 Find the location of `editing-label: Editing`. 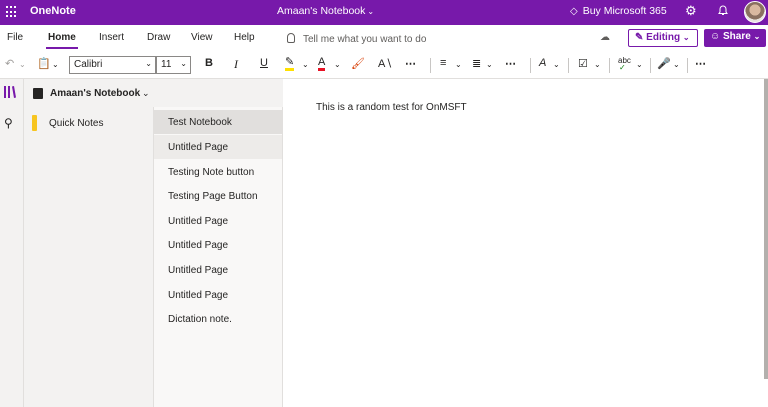

editing-label: Editing is located at coordinates (663, 37).